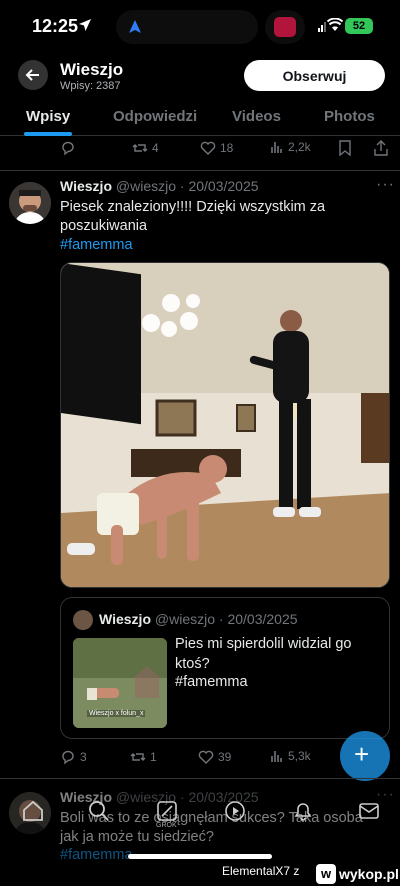  I want to click on quote-author-name: Wieszjo, so click(125, 619).